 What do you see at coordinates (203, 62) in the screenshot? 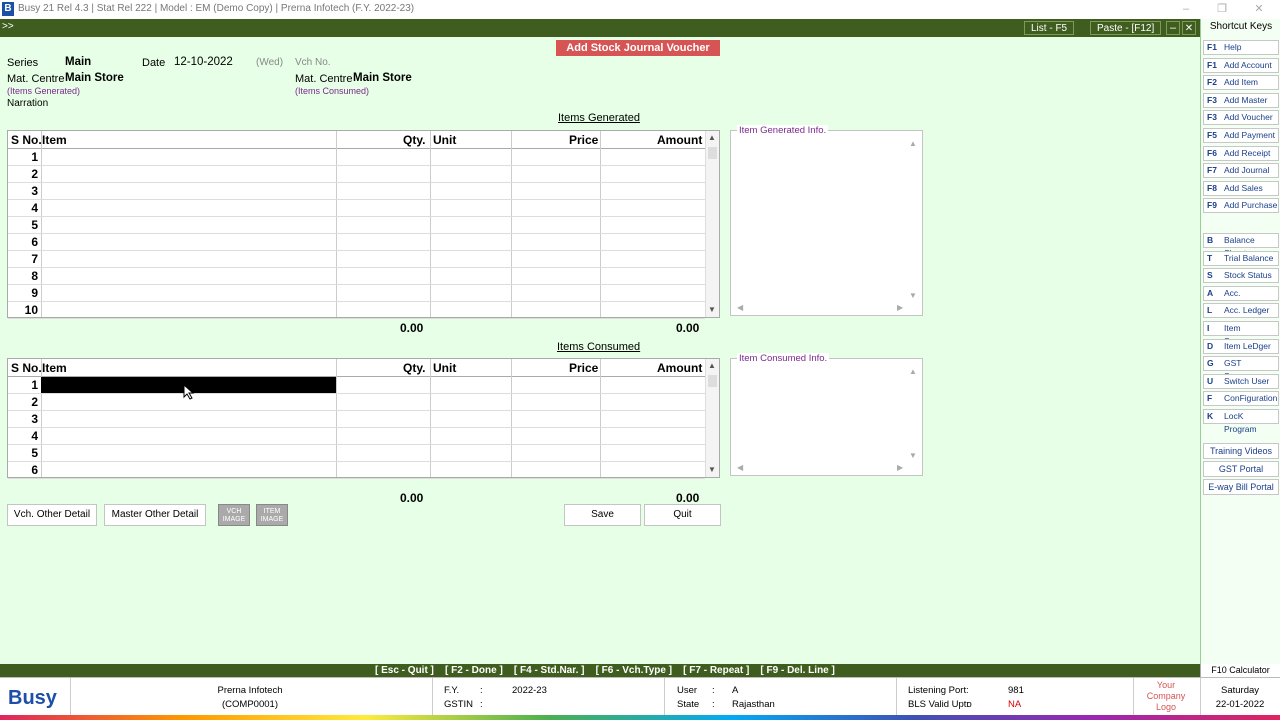
I see `date-value: 12-10-2022` at bounding box center [203, 62].